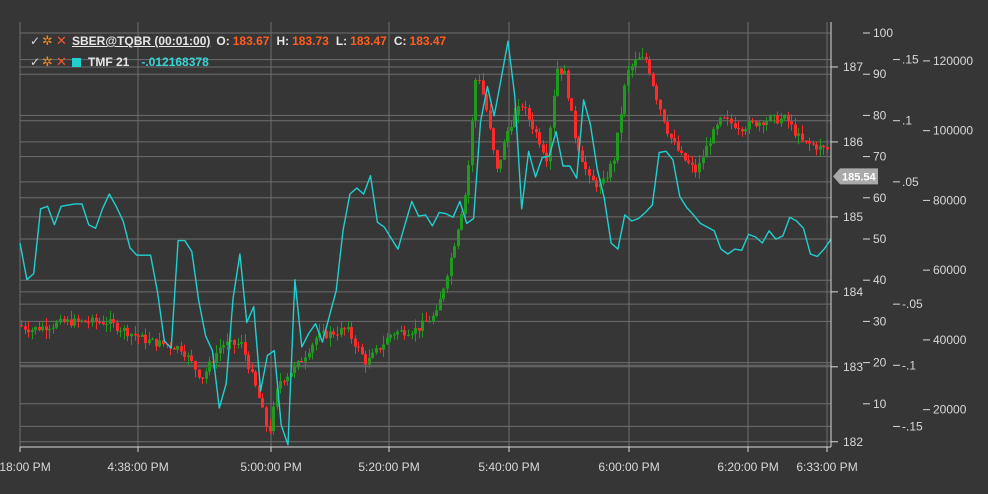 The image size is (988, 494). What do you see at coordinates (883, 33) in the screenshot?
I see `percent-tick-label: 100` at bounding box center [883, 33].